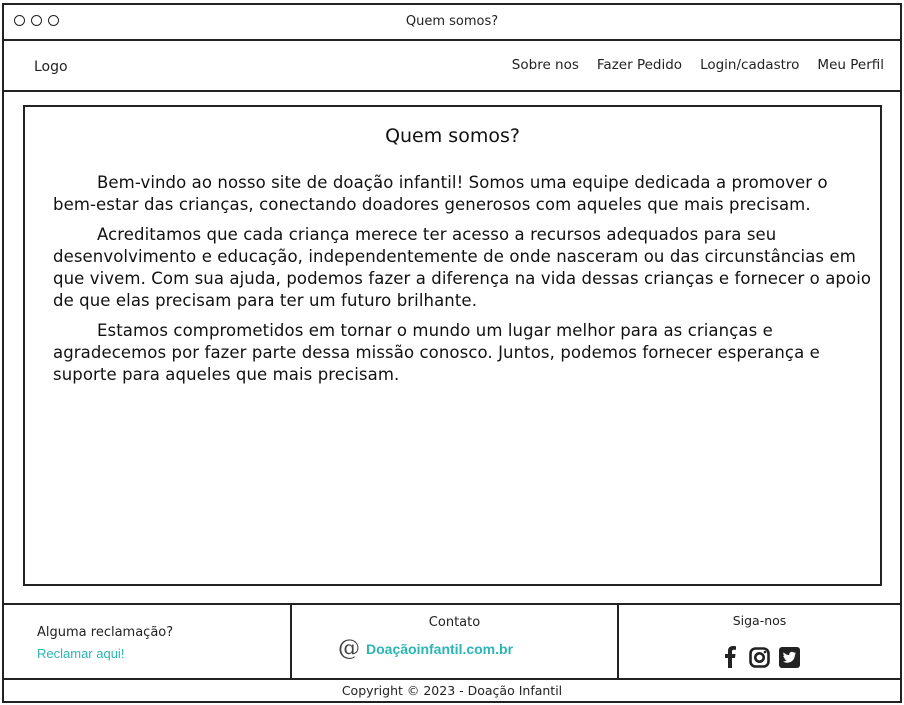  I want to click on twitter-icon, so click(790, 657).